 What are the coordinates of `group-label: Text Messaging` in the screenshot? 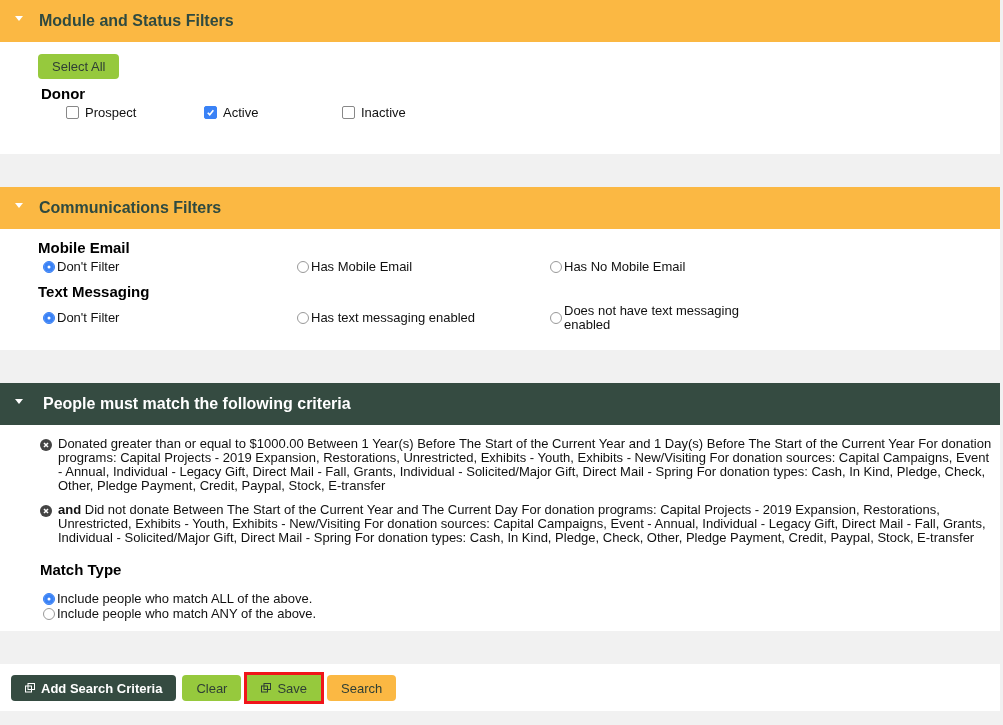 It's located at (94, 291).